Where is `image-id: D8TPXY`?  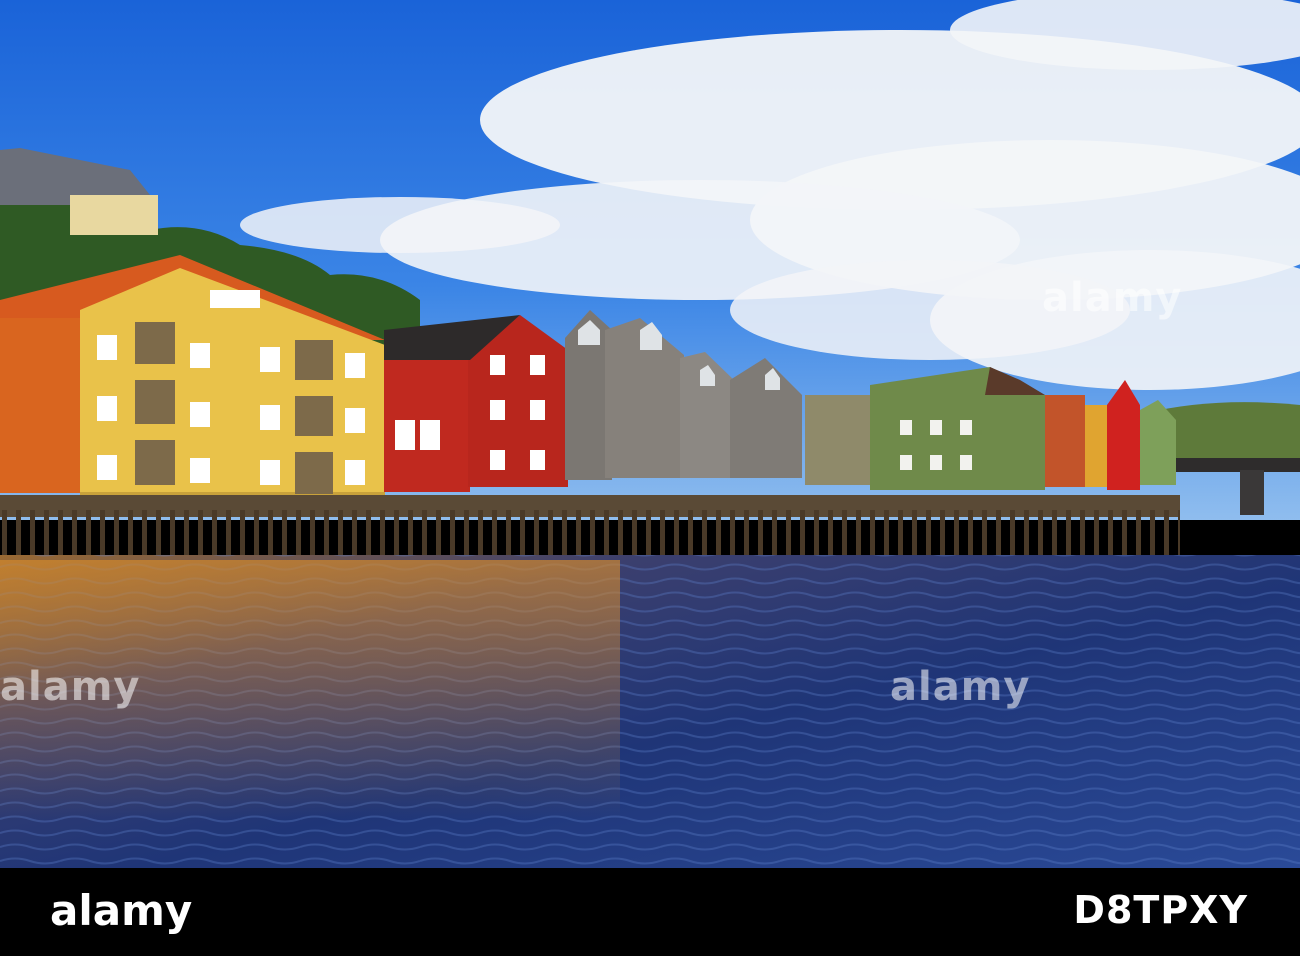 image-id: D8TPXY is located at coordinates (1160, 910).